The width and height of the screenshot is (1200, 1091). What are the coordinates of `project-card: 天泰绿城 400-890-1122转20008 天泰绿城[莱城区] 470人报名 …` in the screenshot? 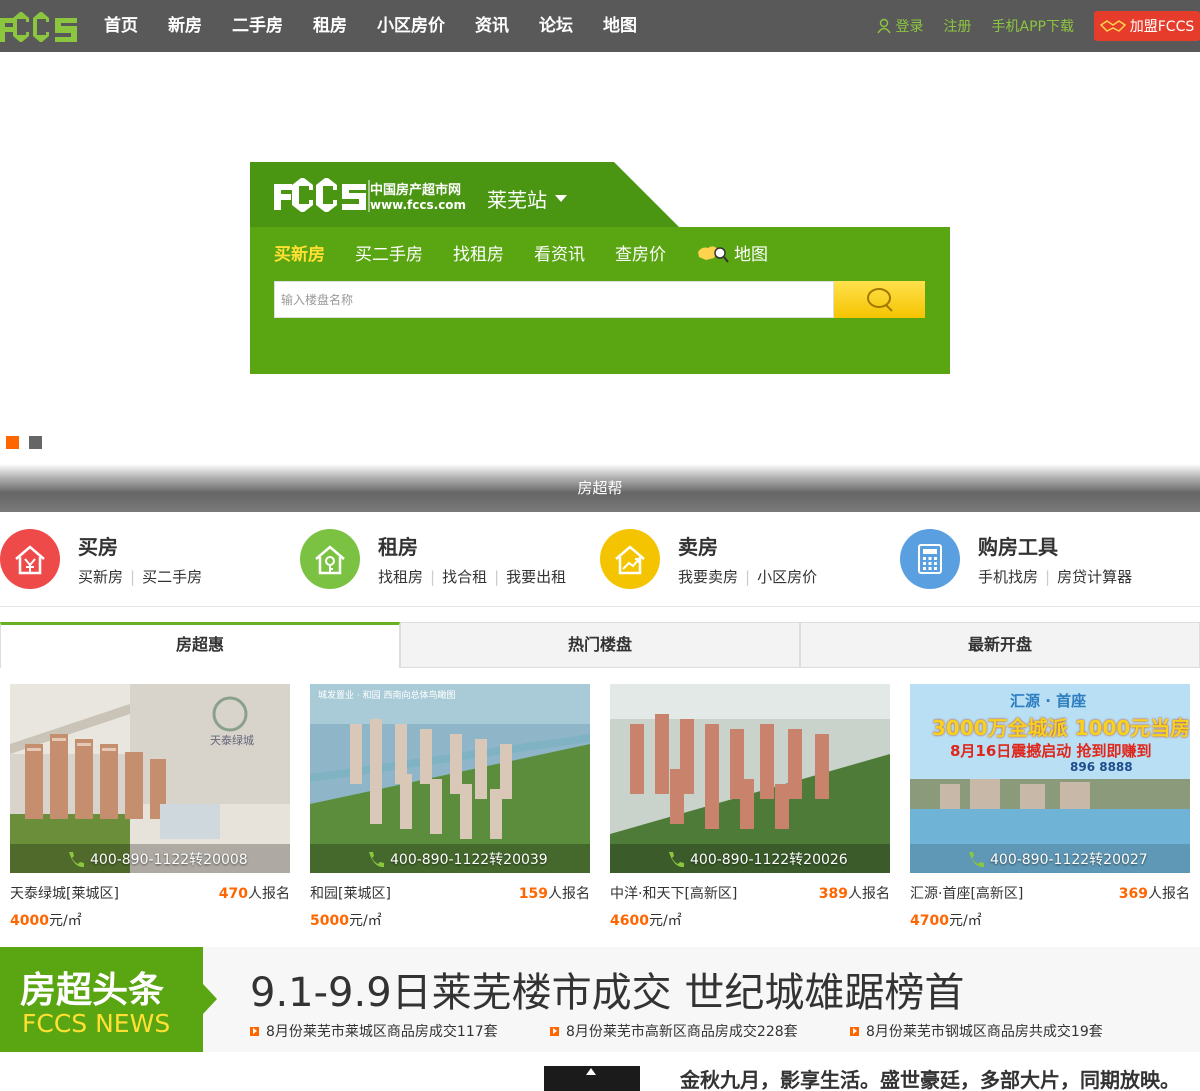 It's located at (150, 807).